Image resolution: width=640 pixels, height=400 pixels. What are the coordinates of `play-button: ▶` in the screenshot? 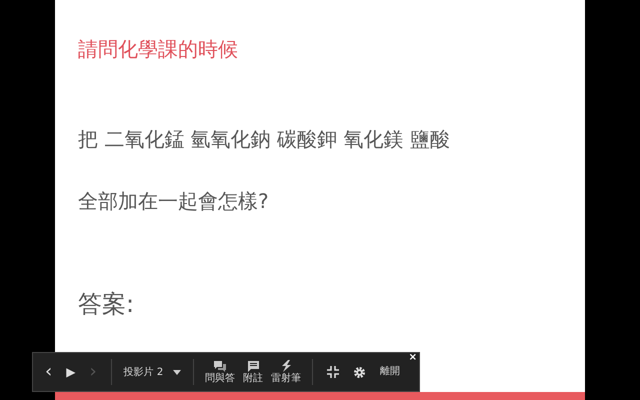 It's located at (71, 372).